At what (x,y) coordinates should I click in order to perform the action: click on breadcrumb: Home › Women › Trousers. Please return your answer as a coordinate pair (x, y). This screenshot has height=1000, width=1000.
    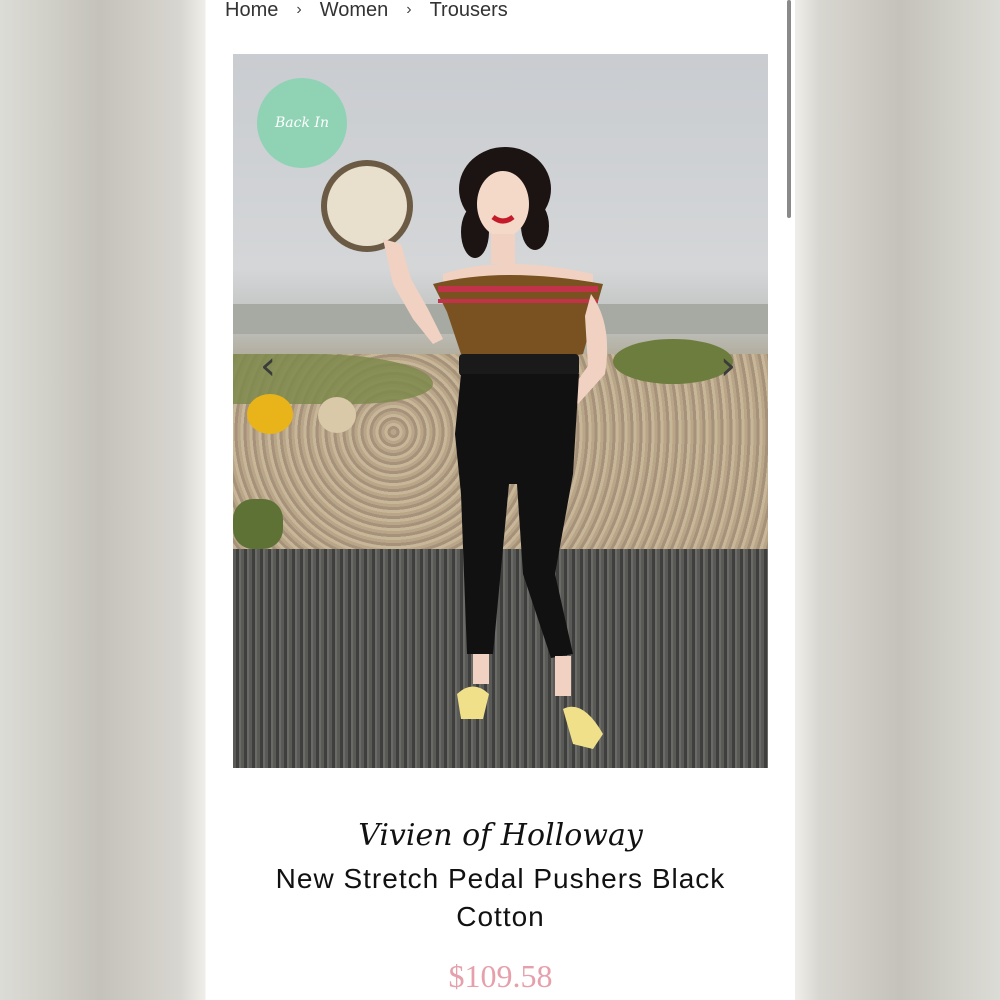
    Looking at the image, I should click on (366, 12).